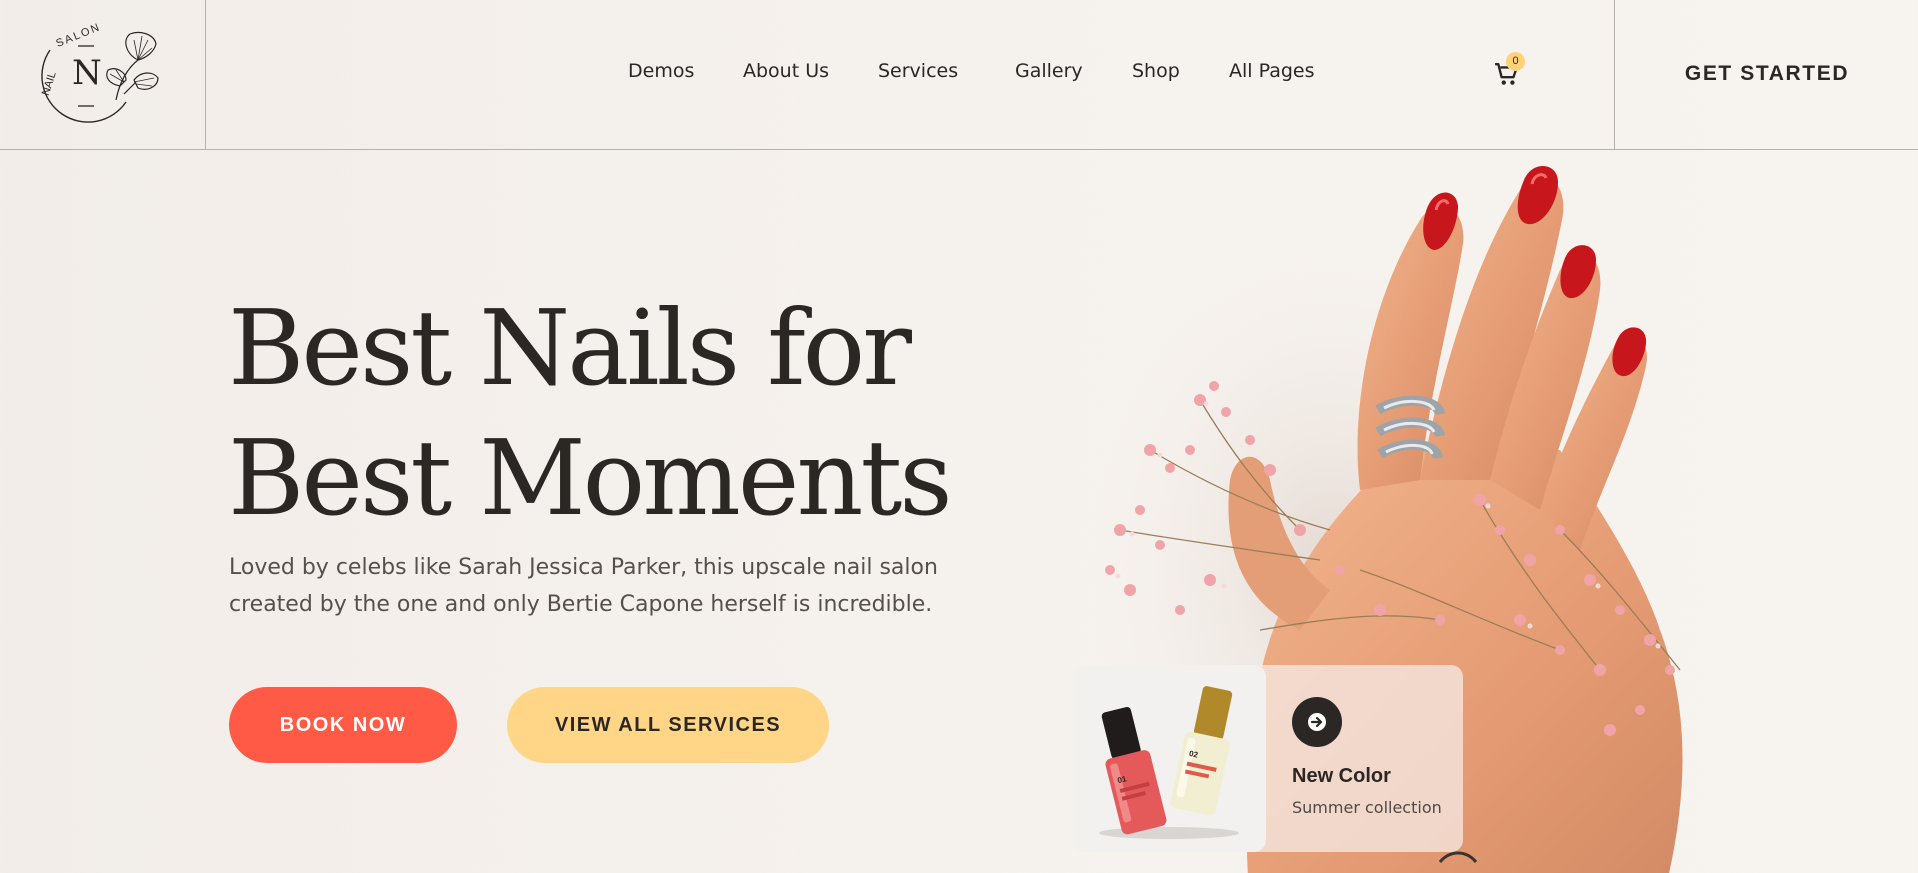 This screenshot has width=1918, height=873. I want to click on nail-polish-thumbnail: 01 02, so click(1169, 758).